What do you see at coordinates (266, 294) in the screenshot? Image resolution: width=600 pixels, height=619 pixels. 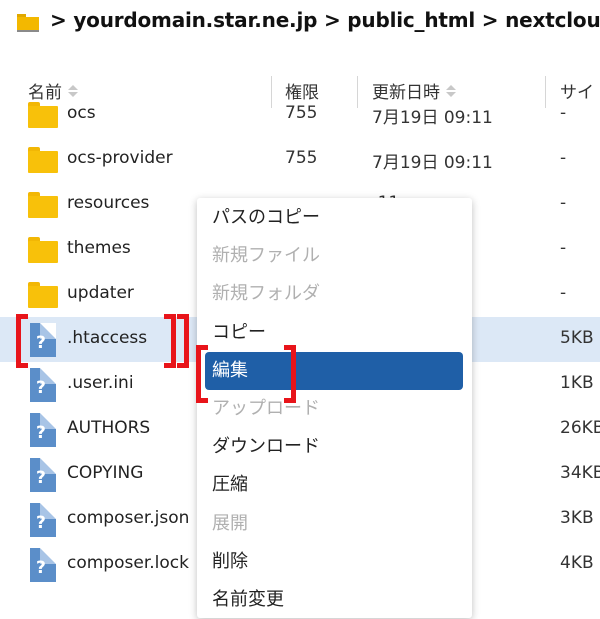 I see `context-menu-item: 新規フォルダ` at bounding box center [266, 294].